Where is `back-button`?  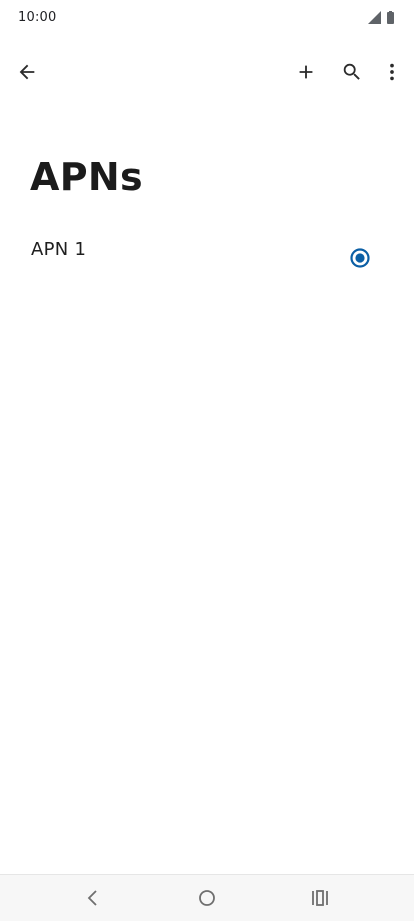 back-button is located at coordinates (27, 72).